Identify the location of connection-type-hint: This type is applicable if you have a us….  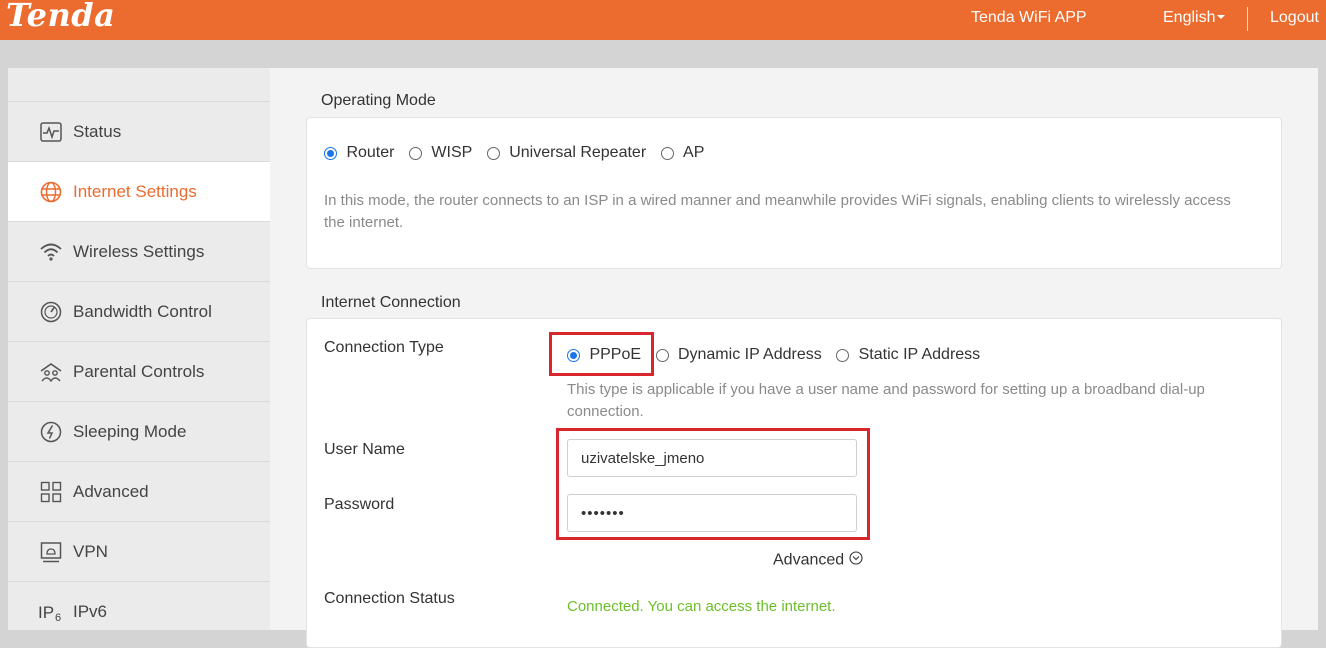
(886, 400).